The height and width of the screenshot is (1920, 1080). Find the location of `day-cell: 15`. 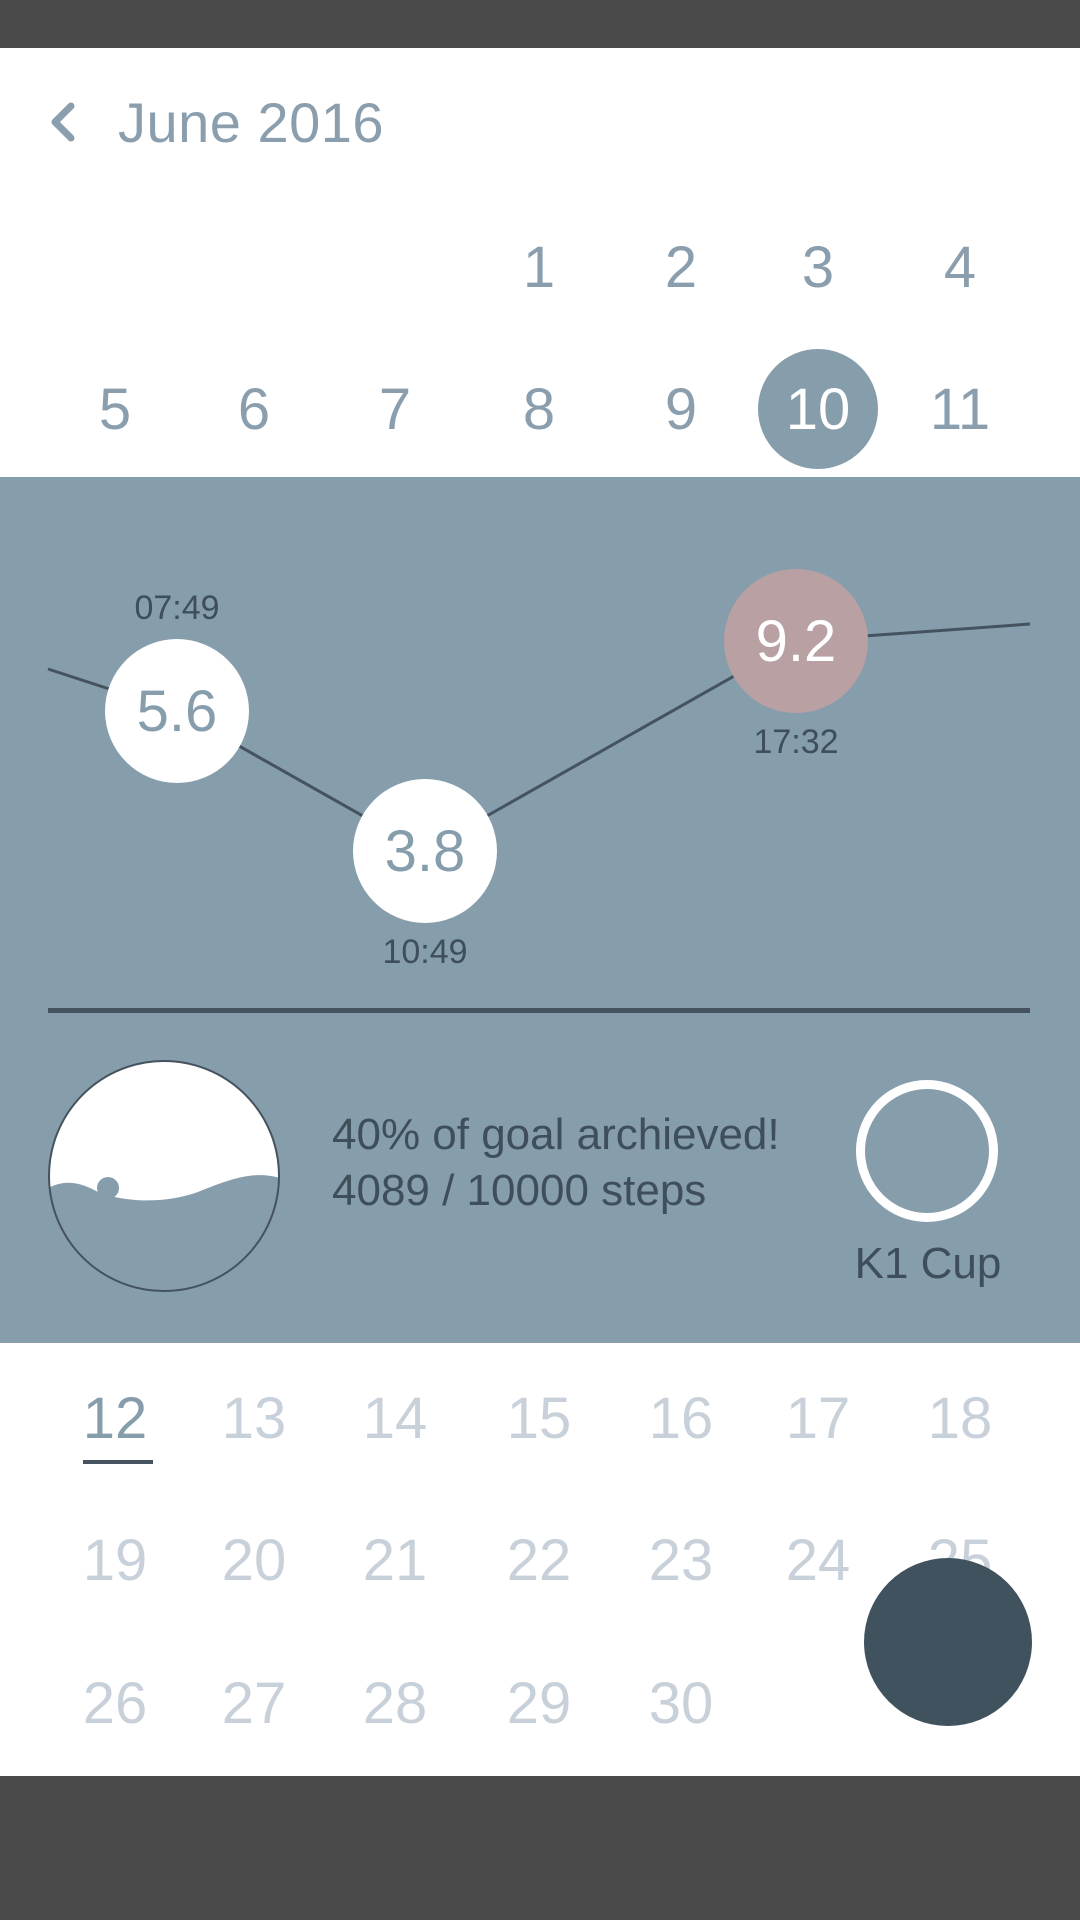

day-cell: 15 is located at coordinates (539, 1418).